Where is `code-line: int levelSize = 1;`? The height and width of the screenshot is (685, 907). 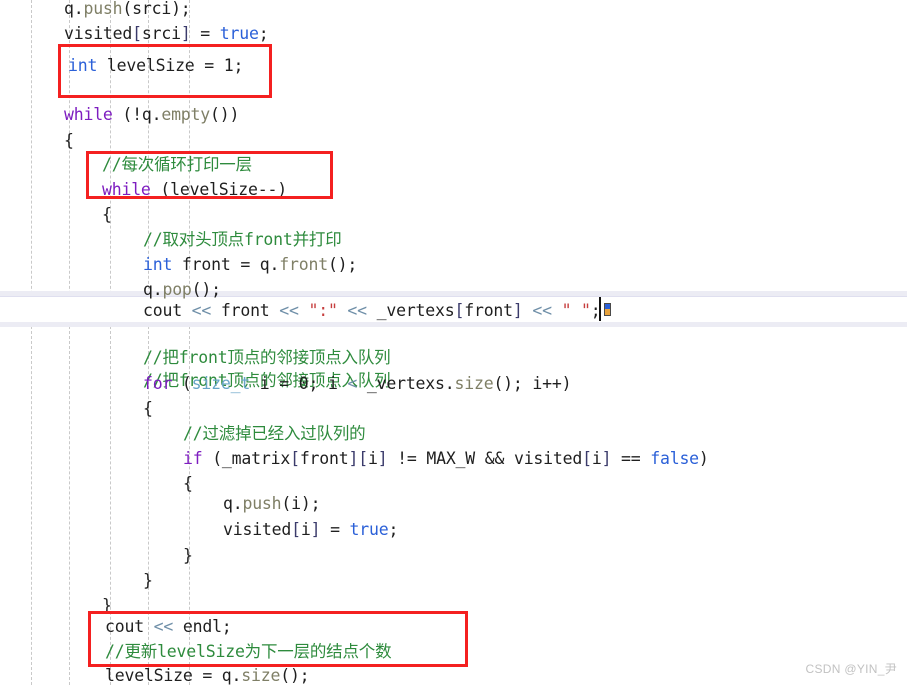 code-line: int levelSize = 1; is located at coordinates (155, 66).